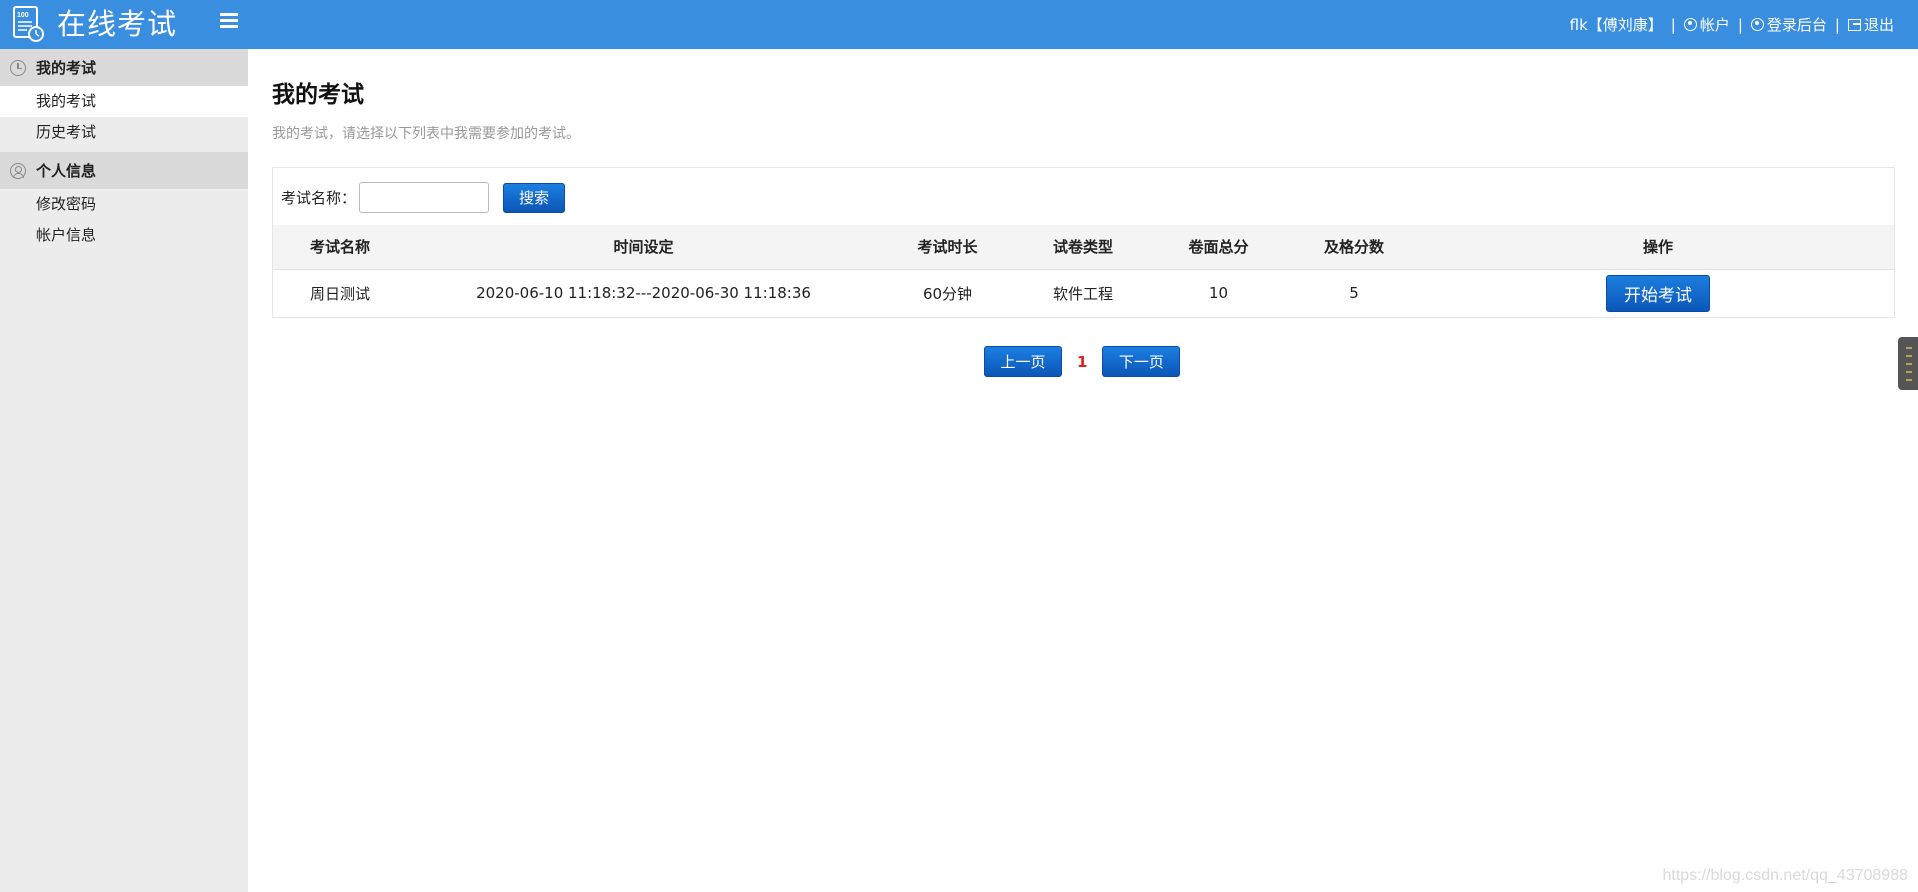 Image resolution: width=1918 pixels, height=892 pixels. I want to click on sidebar-group-my-exams: 我的考试, so click(124, 67).